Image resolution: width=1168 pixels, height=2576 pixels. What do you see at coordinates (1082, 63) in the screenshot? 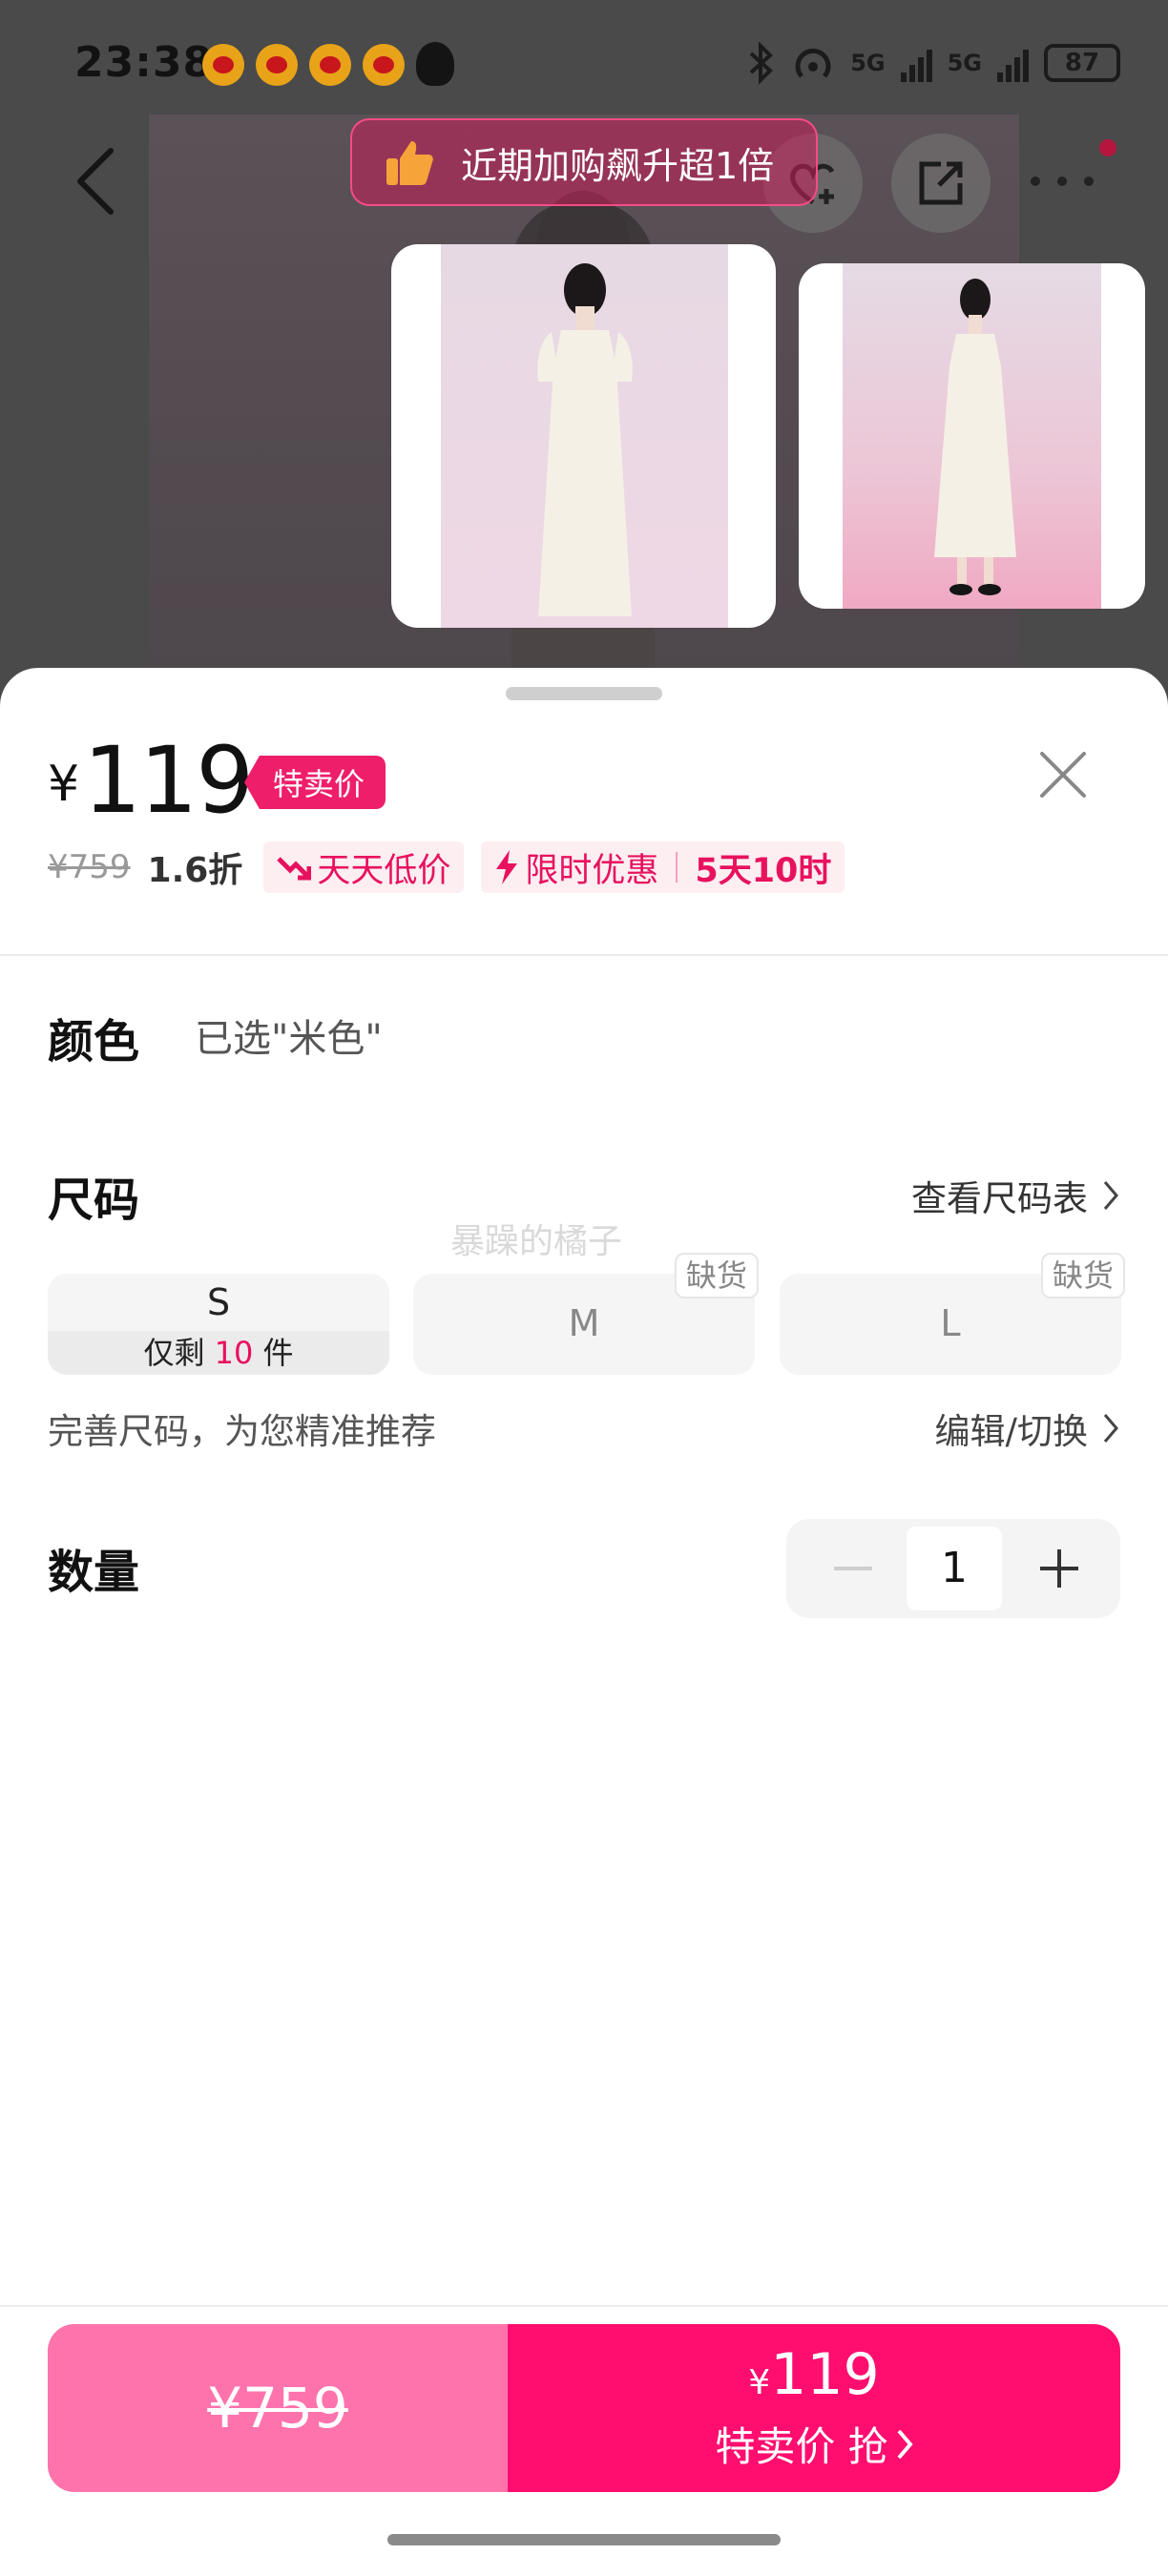
I see `battery-icon: 87` at bounding box center [1082, 63].